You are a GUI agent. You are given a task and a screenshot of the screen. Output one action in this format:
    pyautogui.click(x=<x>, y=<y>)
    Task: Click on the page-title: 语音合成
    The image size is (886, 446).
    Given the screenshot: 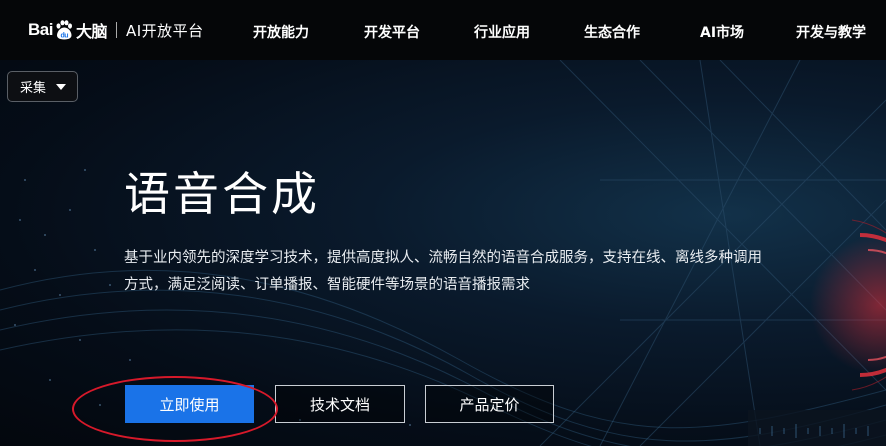 What is the action you would take?
    pyautogui.click(x=222, y=194)
    